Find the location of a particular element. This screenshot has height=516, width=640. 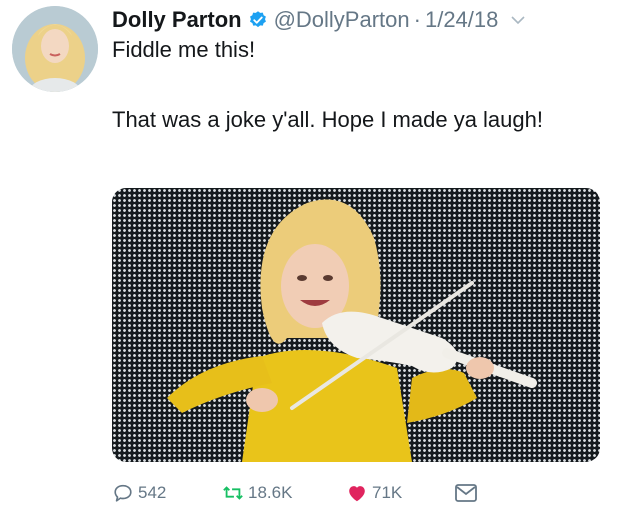

envelope-icon is located at coordinates (466, 493).